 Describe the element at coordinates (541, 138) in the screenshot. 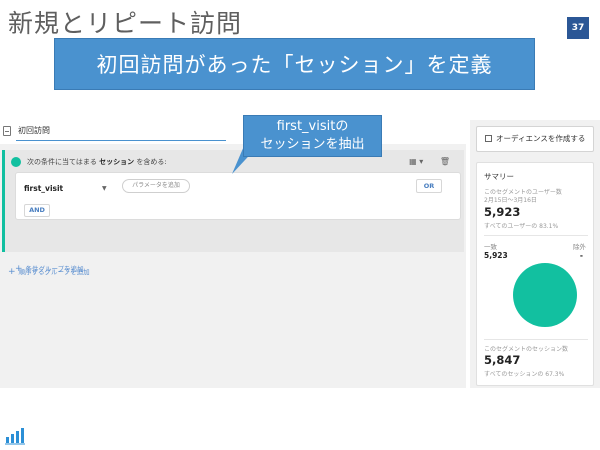

I see `create-audience-label: オーディエンスを作成する` at that location.